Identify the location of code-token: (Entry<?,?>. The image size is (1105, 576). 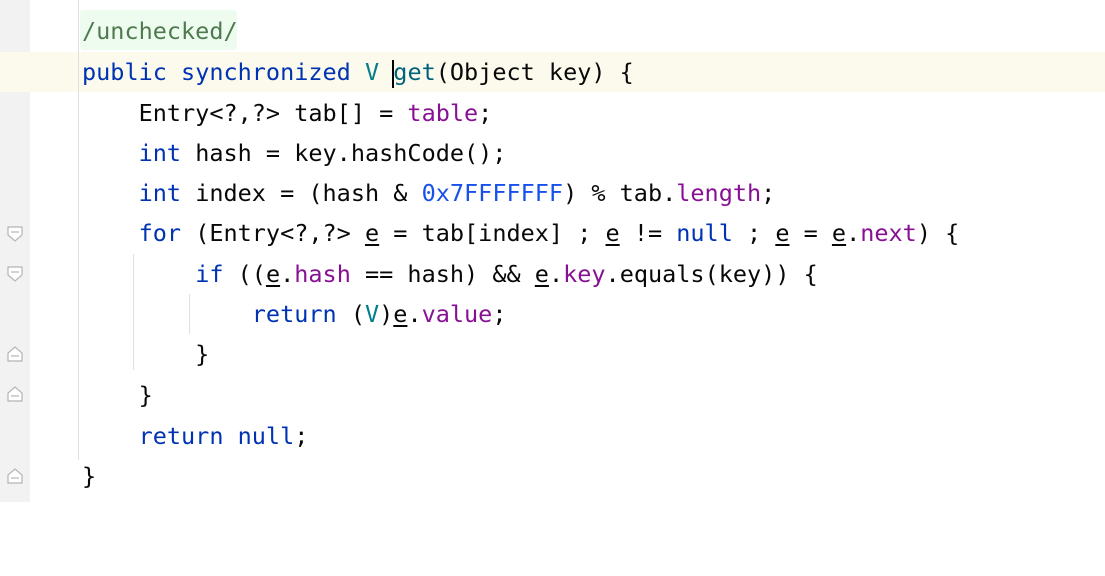
(273, 233).